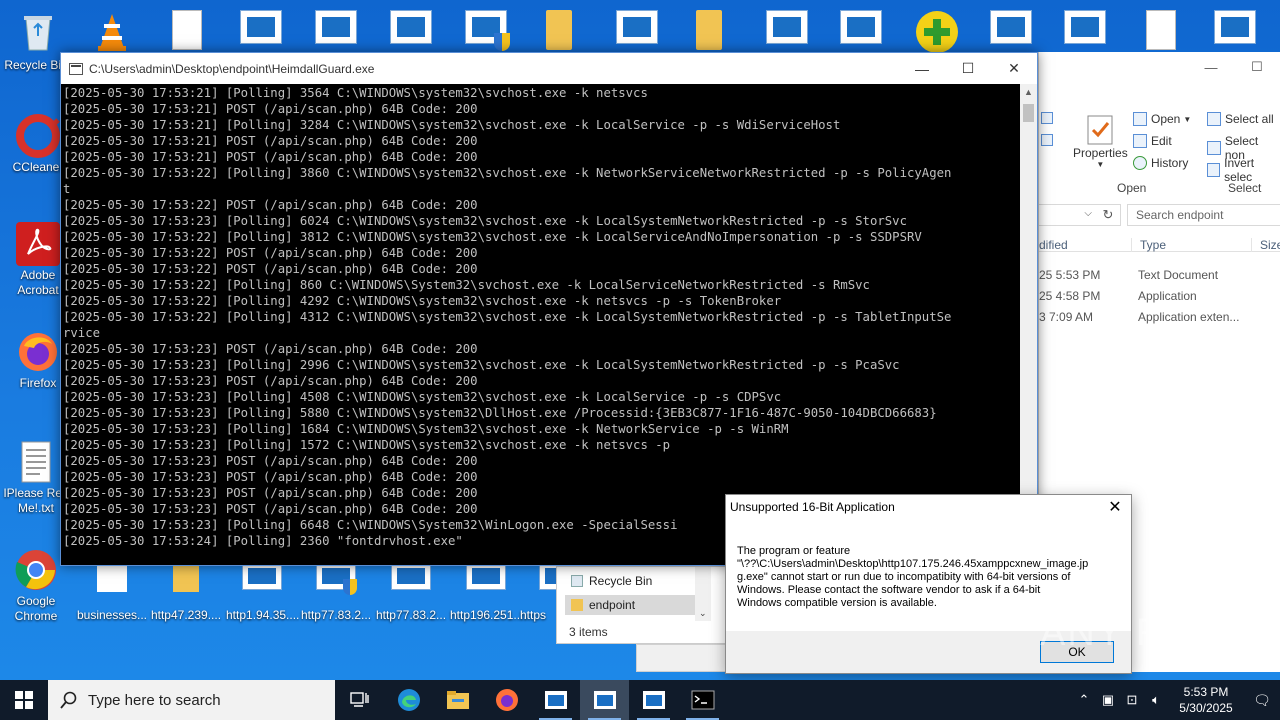 Image resolution: width=1280 pixels, height=720 pixels. I want to click on taskbar-file-explorer, so click(457, 700).